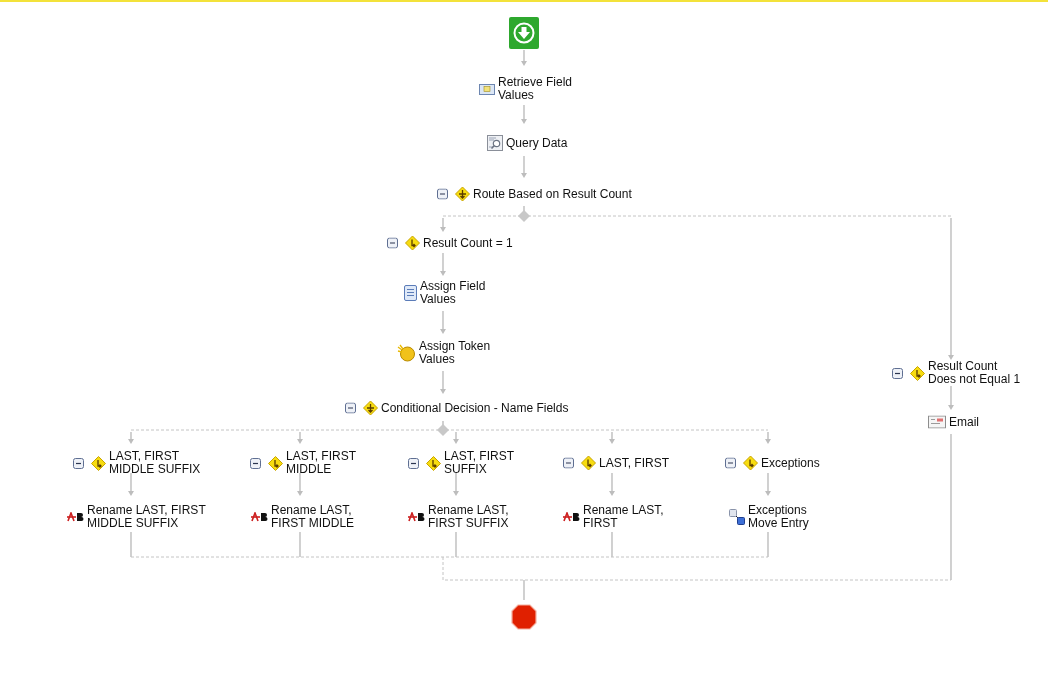  Describe the element at coordinates (535, 89) in the screenshot. I see `activity-label: Retrieve Field Values` at that location.